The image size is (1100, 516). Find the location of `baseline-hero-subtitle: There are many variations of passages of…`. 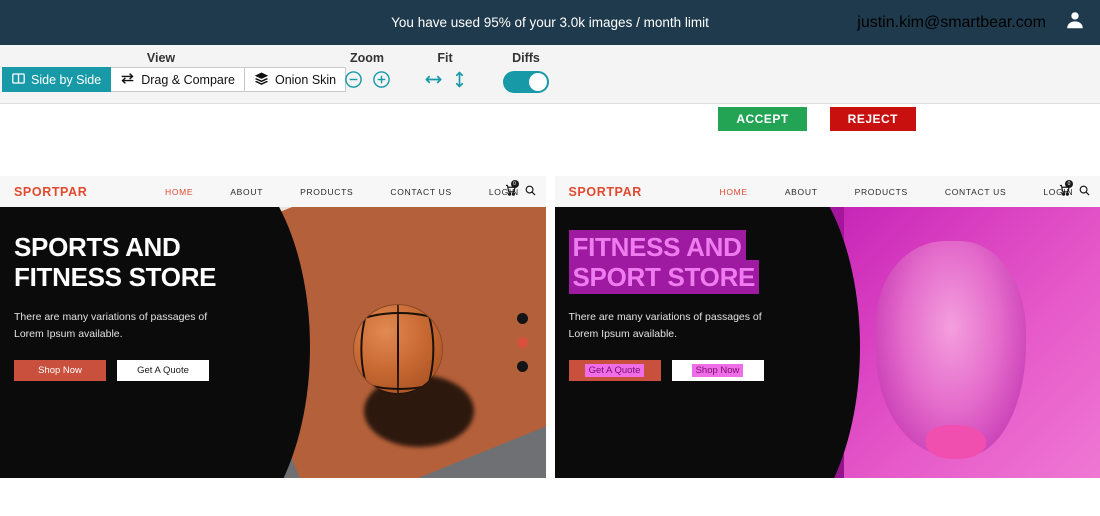

baseline-hero-subtitle: There are many variations of passages of… is located at coordinates (145, 326).